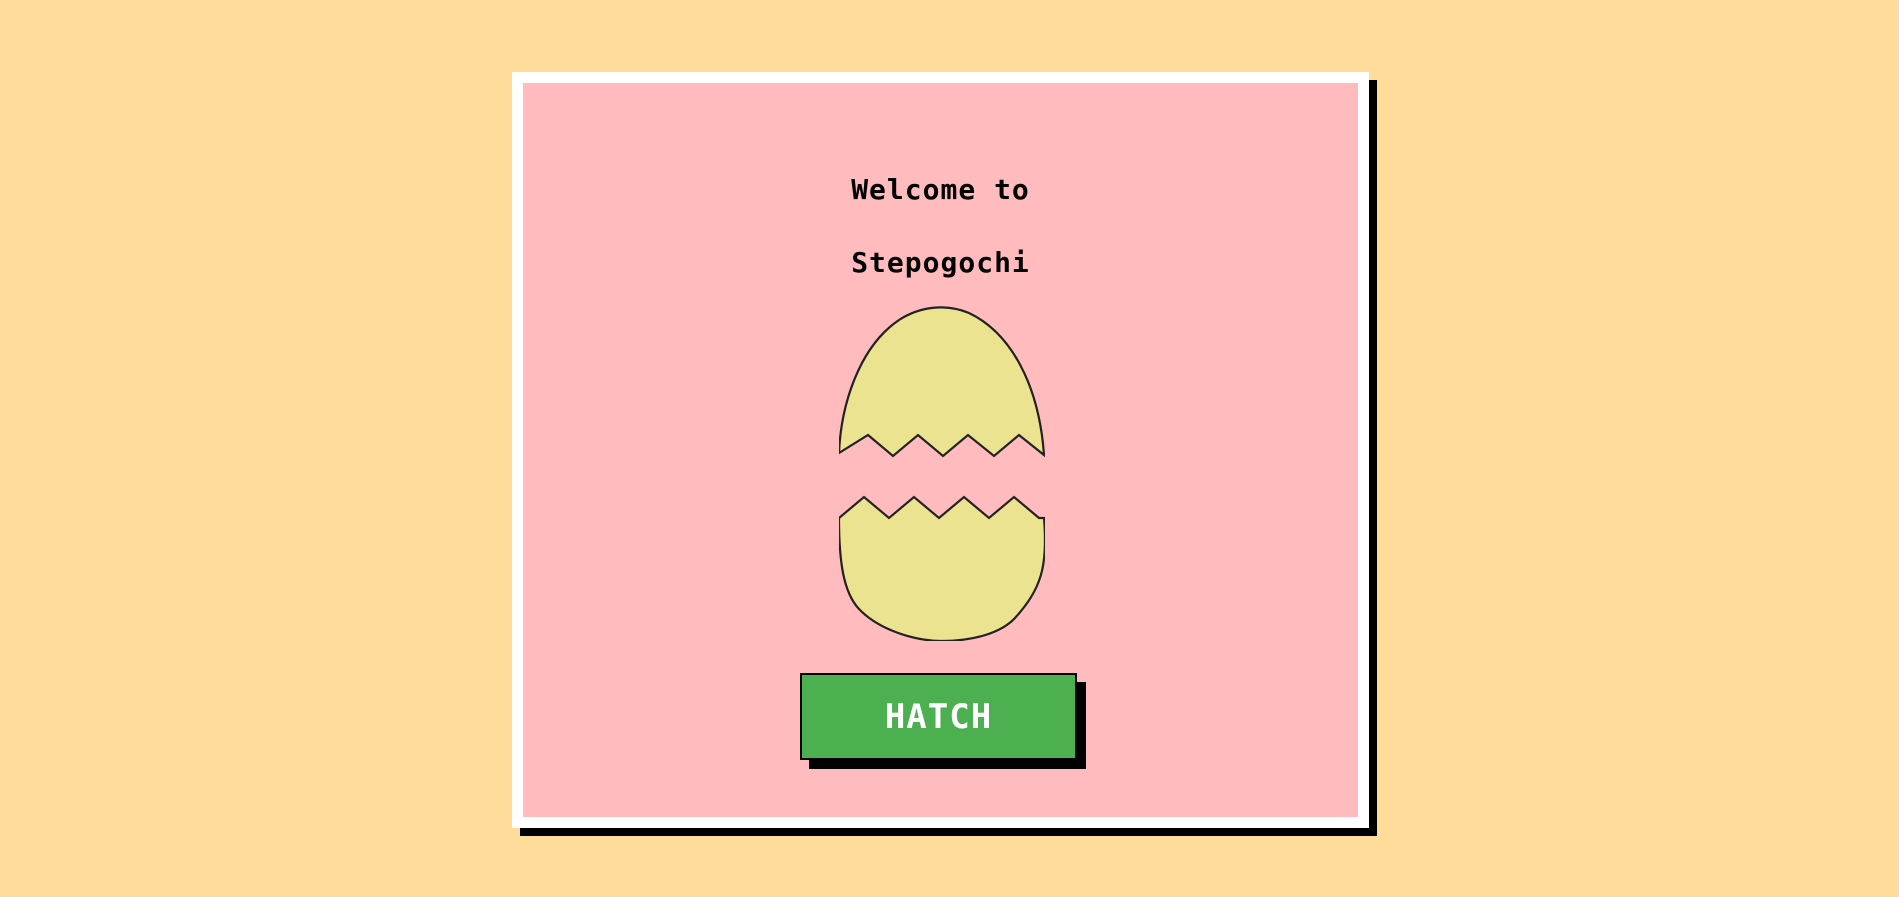 This screenshot has width=1899, height=897. What do you see at coordinates (940, 262) in the screenshot?
I see `game-name-title: Stepogochi` at bounding box center [940, 262].